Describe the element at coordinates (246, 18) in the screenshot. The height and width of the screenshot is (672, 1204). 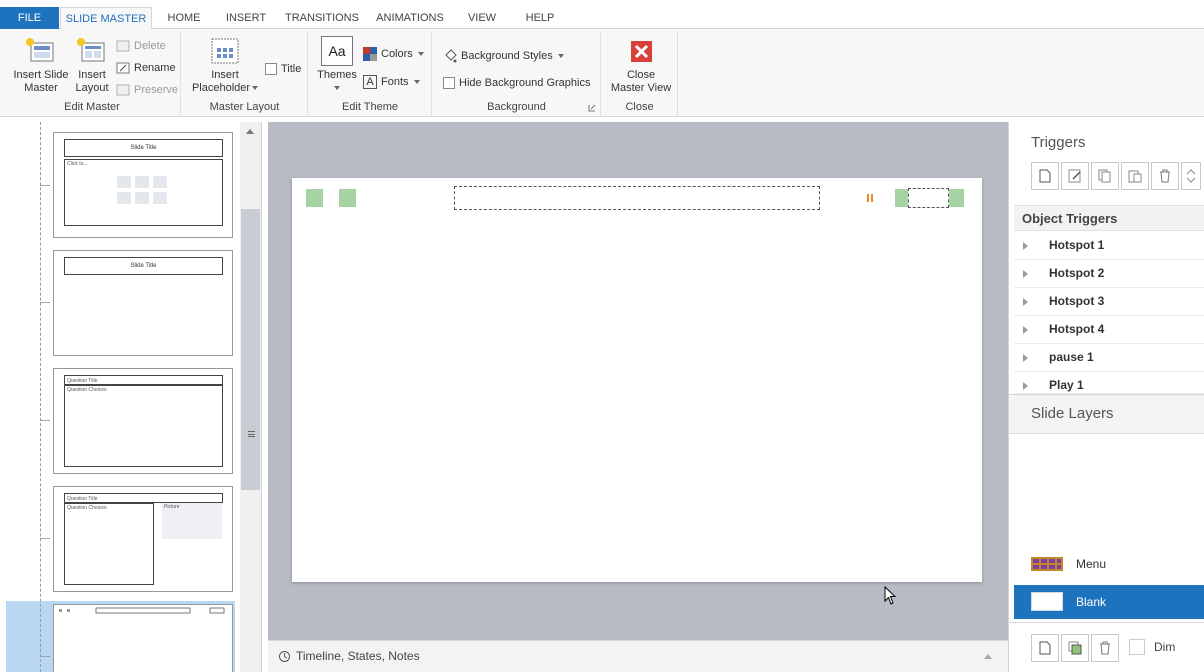
I see `tab-insert: INSERT` at that location.